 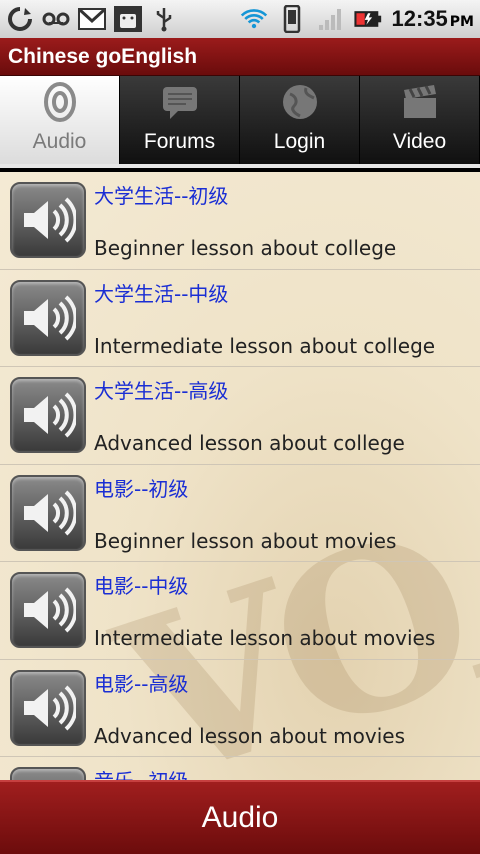 I want to click on lesson-description: Beginner lesson about movies, so click(x=245, y=540).